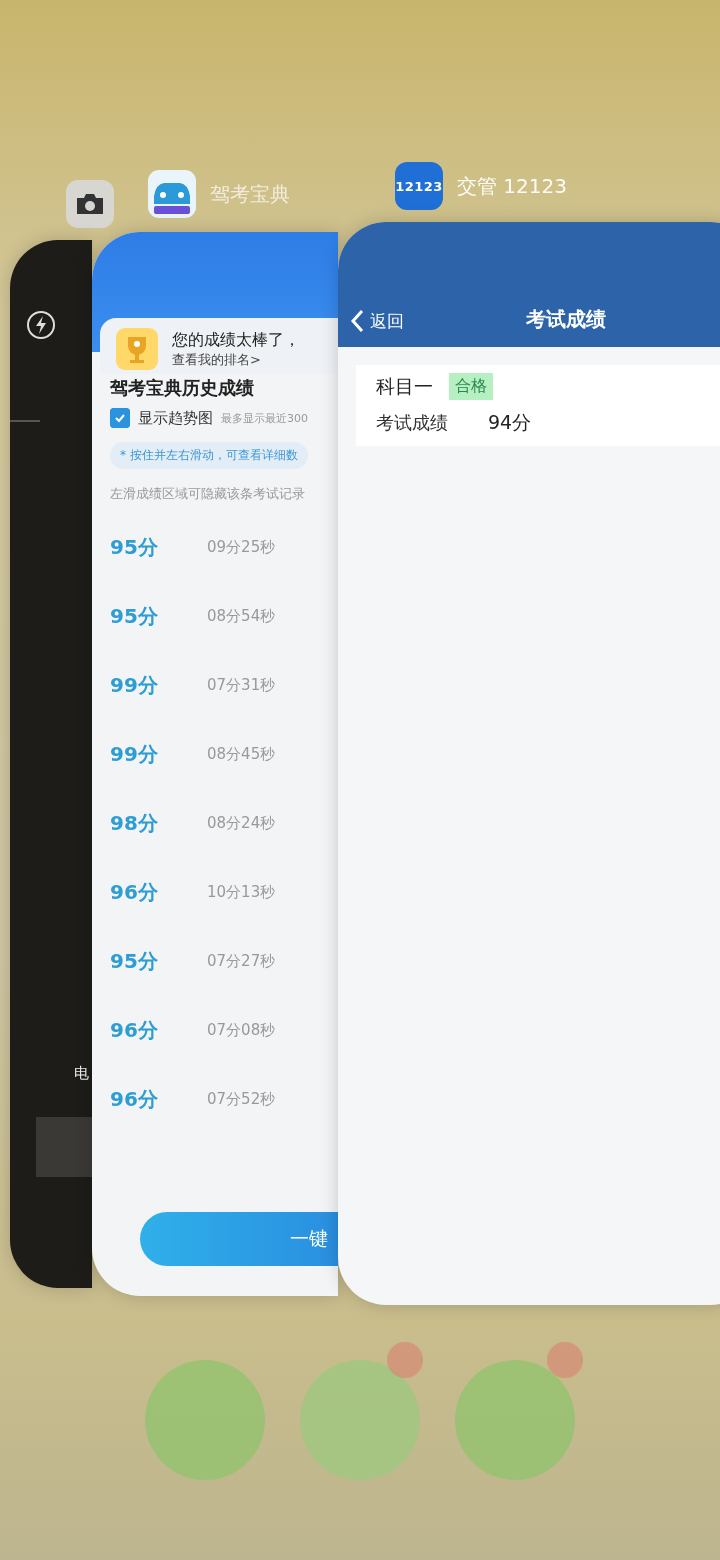 The height and width of the screenshot is (1560, 720). I want to click on hide-note: 左滑成绩区域可隐藏该条考试记录, so click(208, 494).